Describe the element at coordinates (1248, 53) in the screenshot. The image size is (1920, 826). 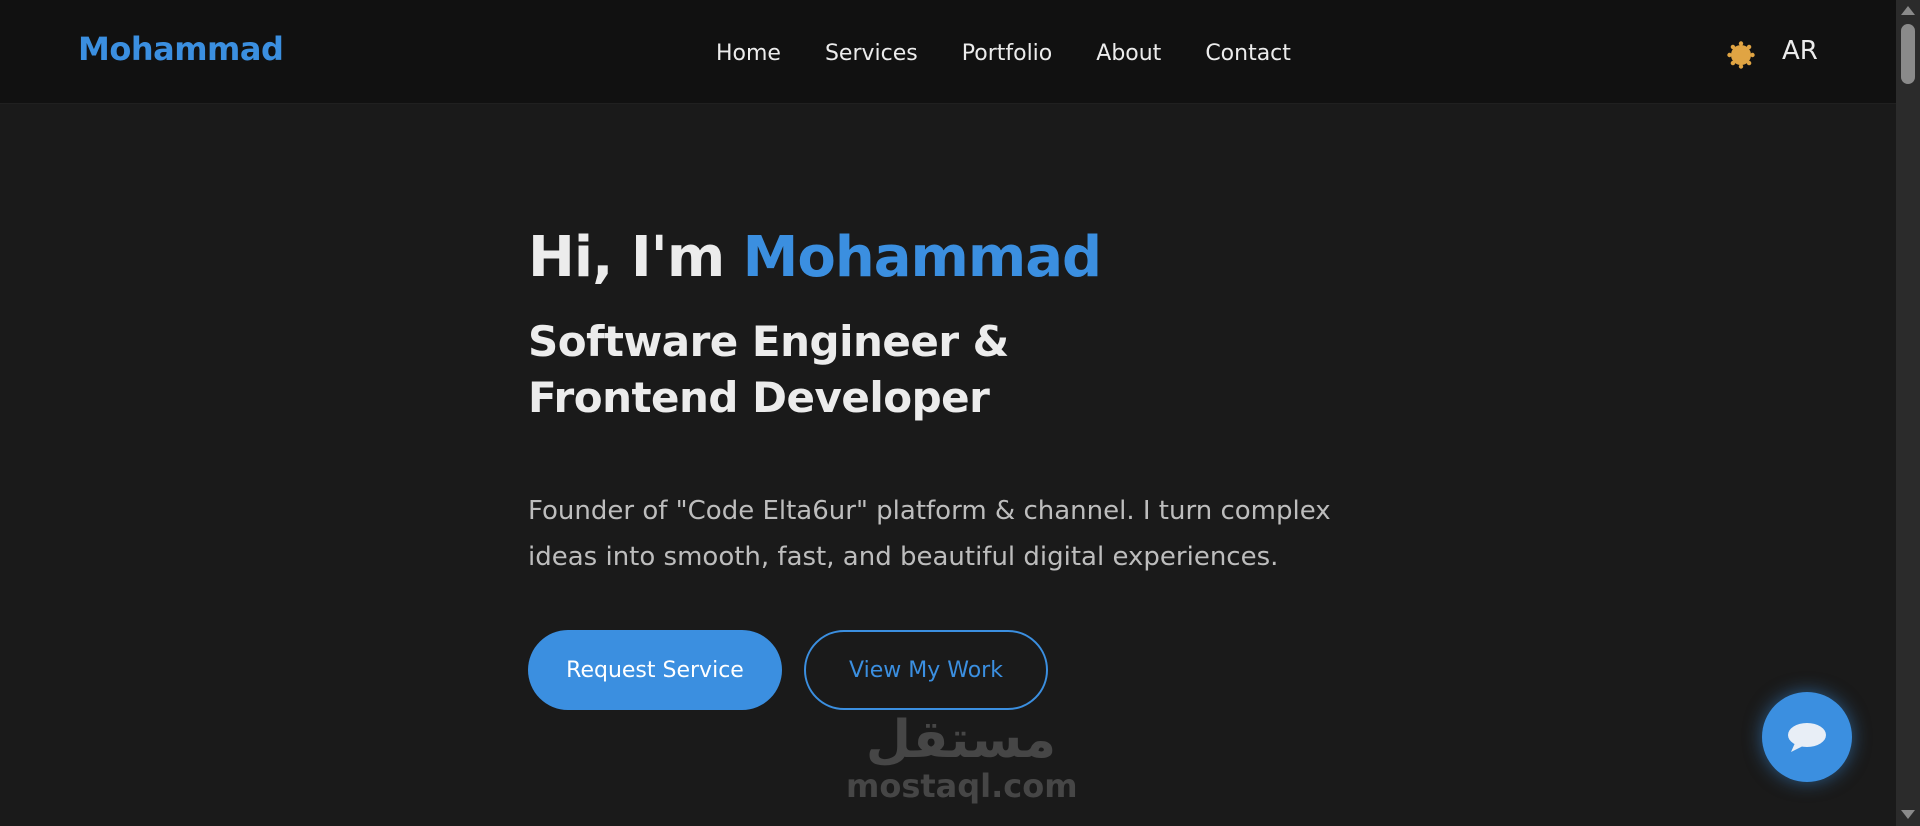
I see `nav-link-contact: Contact` at that location.